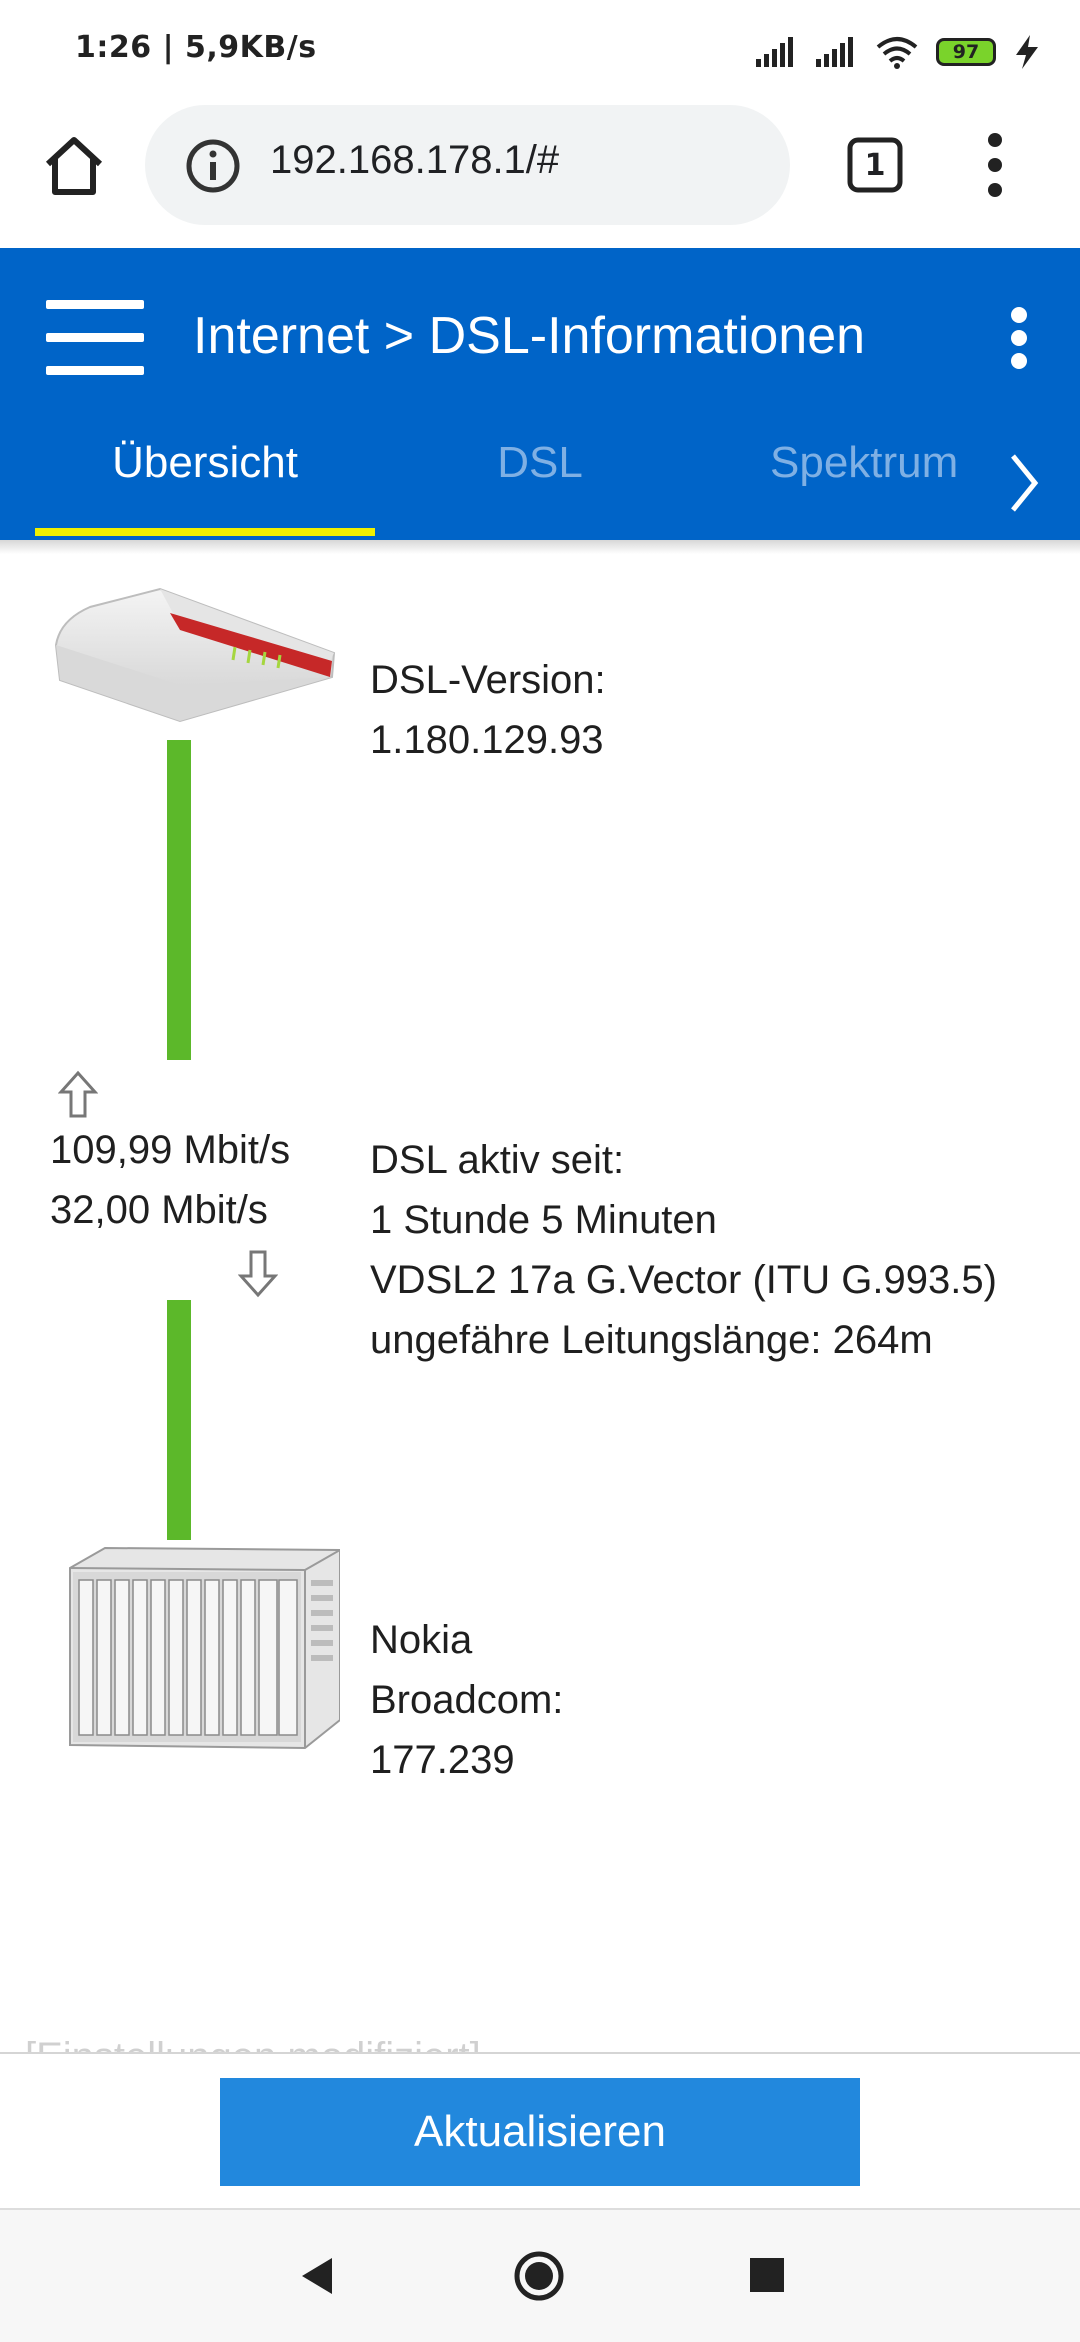 The image size is (1080, 2342). Describe the element at coordinates (205, 463) in the screenshot. I see `tab-uebersicht: Übersicht` at that location.